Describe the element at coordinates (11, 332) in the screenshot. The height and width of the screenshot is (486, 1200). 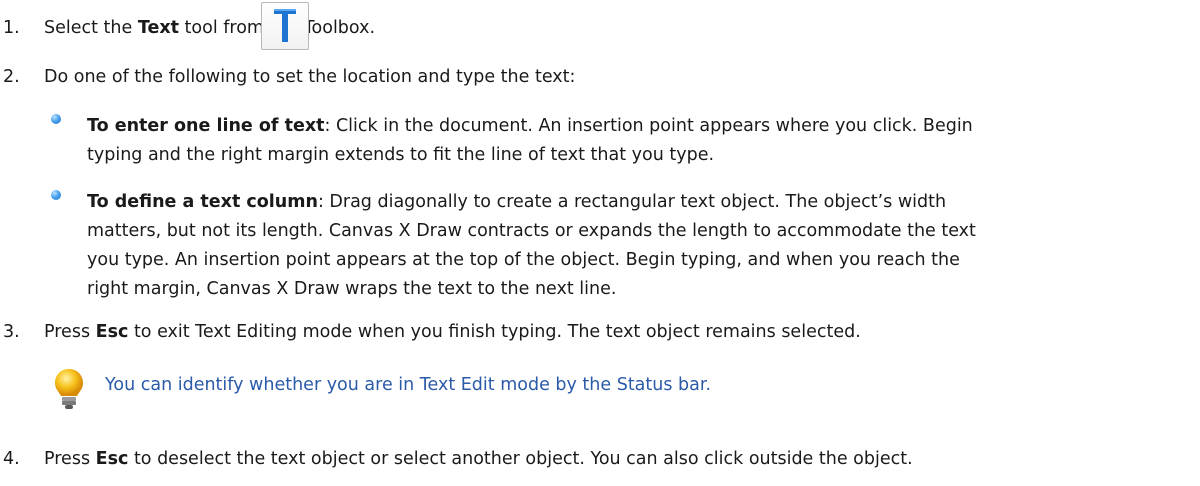
I see `step-3-number: 3.` at that location.